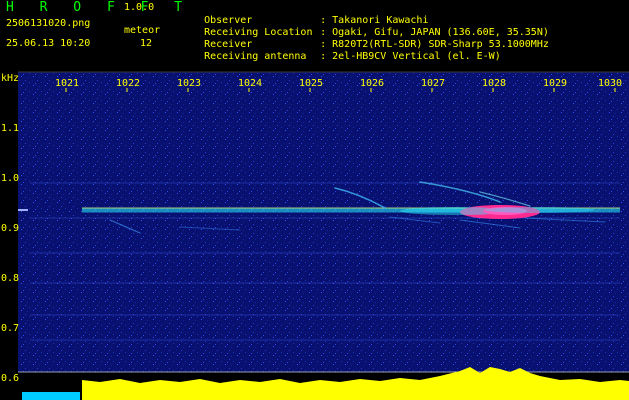 The height and width of the screenshot is (400, 629). What do you see at coordinates (139, 7) in the screenshot?
I see `app-version: 1.0.0` at bounding box center [139, 7].